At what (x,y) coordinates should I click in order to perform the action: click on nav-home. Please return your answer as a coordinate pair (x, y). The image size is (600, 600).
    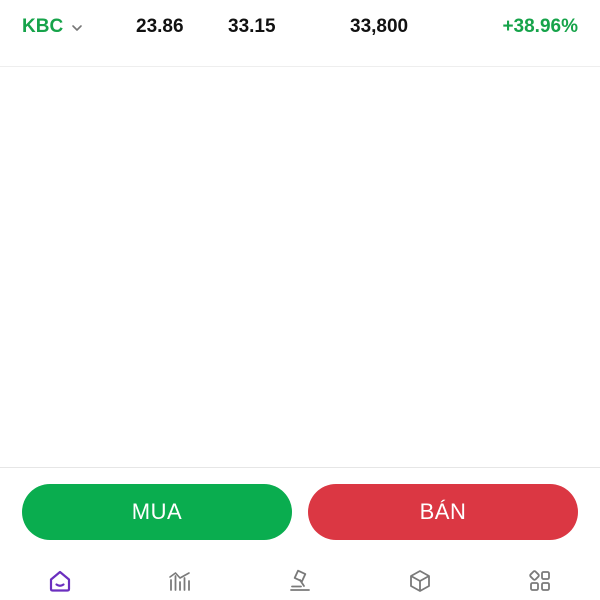
    Looking at the image, I should click on (60, 581).